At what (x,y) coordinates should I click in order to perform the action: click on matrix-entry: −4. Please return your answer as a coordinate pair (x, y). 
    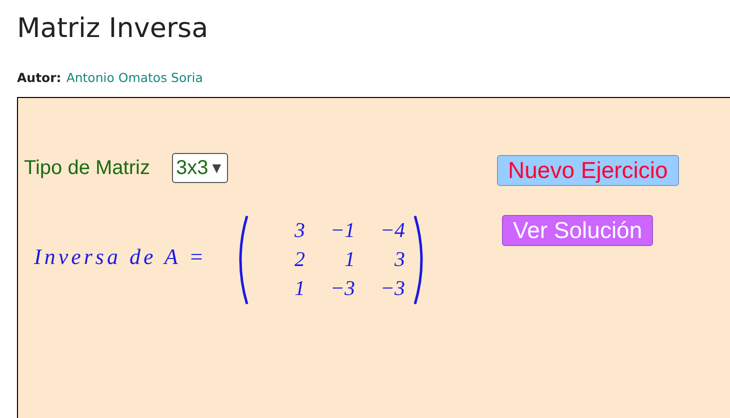
    Looking at the image, I should click on (392, 230).